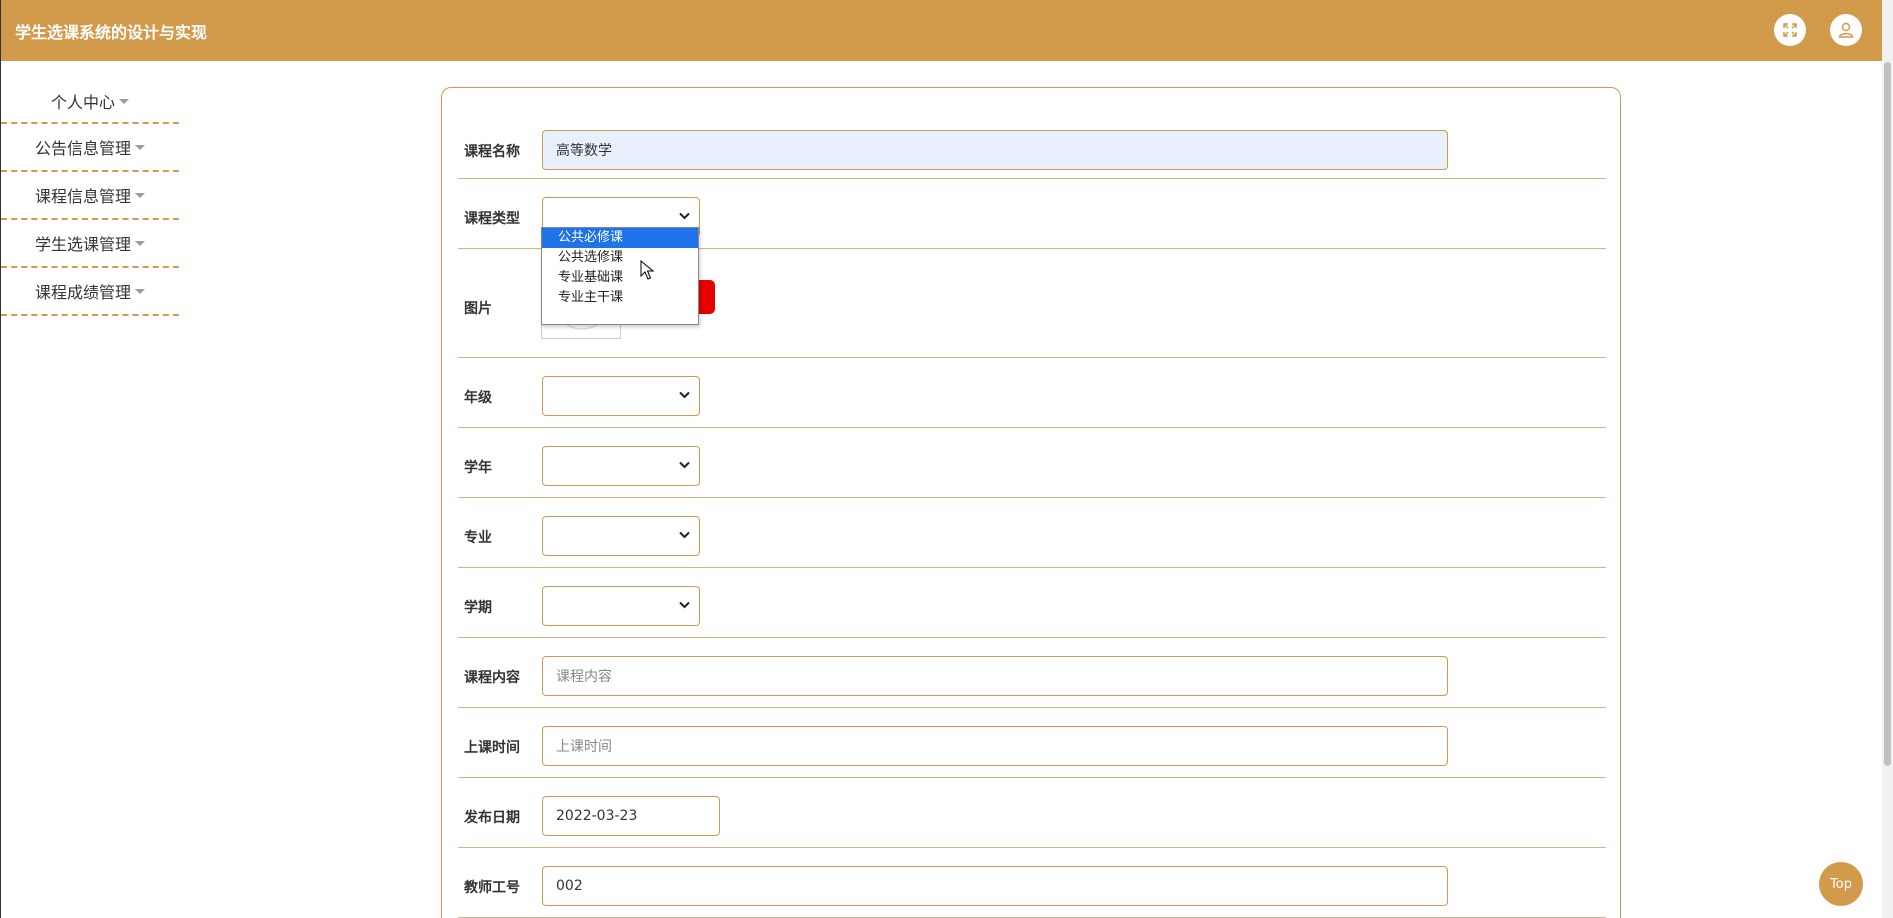 This screenshot has width=1893, height=918. Describe the element at coordinates (492, 219) in the screenshot. I see `course-type-label: 课程类型` at that location.